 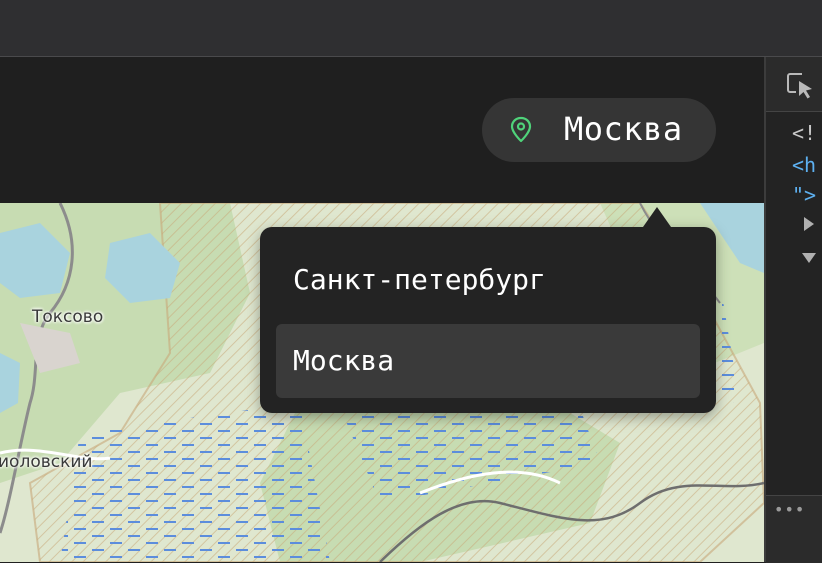 I want to click on devtools-toolbar, so click(x=794, y=84).